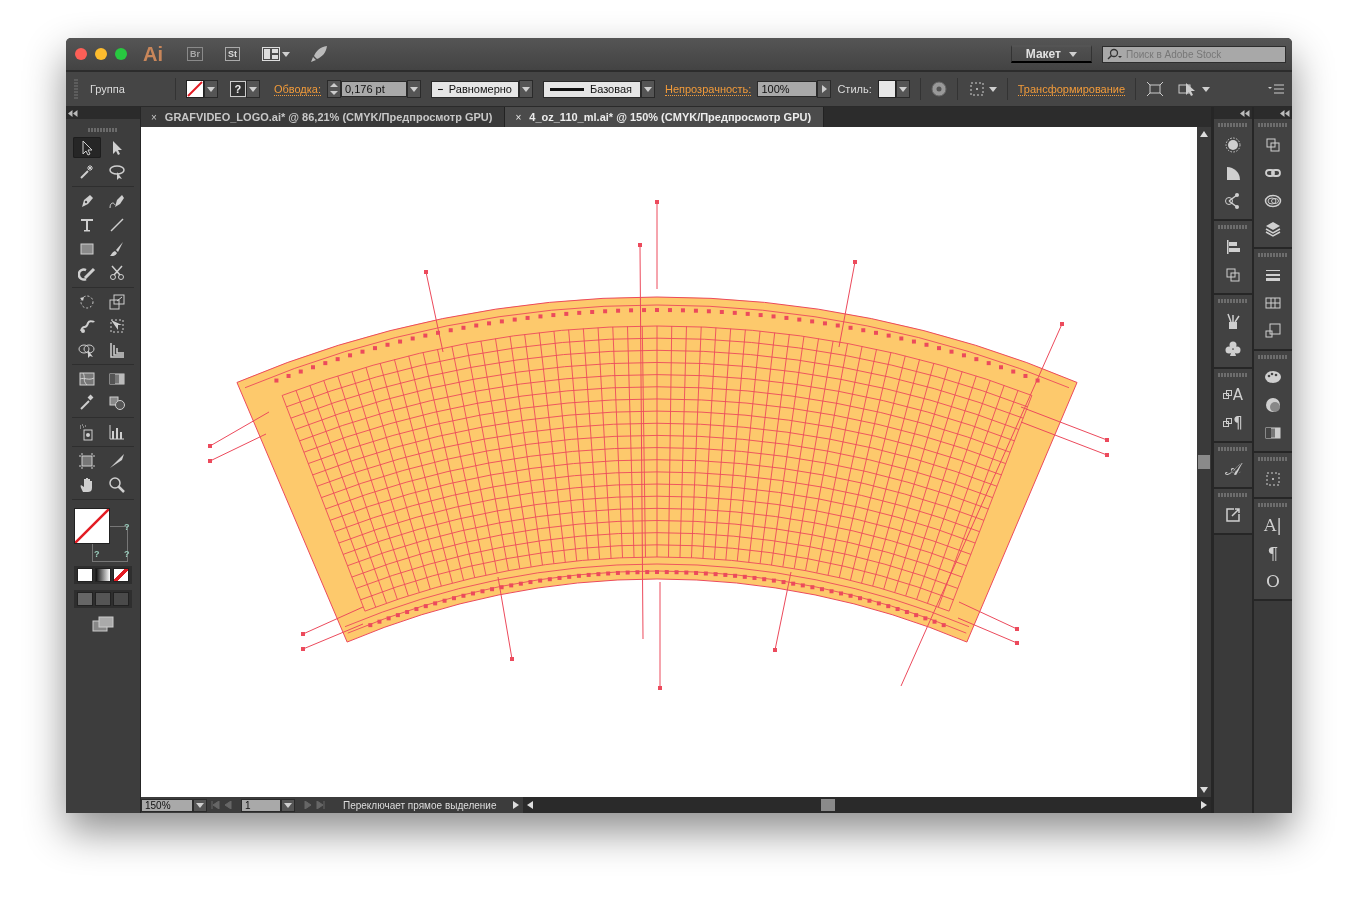 Image resolution: width=1358 pixels, height=904 pixels. I want to click on layout-icon, so click(271, 54).